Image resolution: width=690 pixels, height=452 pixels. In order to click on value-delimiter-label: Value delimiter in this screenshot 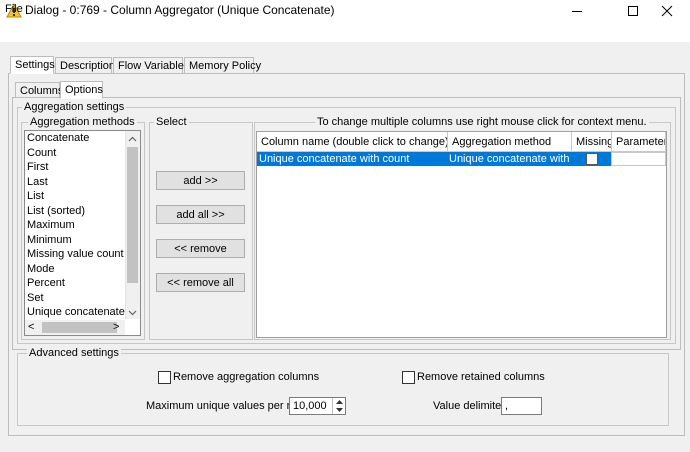, I will do `click(469, 406)`.